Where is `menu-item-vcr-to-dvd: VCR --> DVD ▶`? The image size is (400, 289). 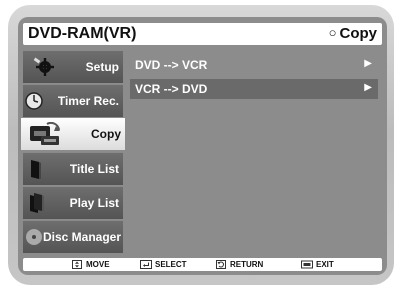 menu-item-vcr-to-dvd: VCR --> DVD ▶ is located at coordinates (254, 89).